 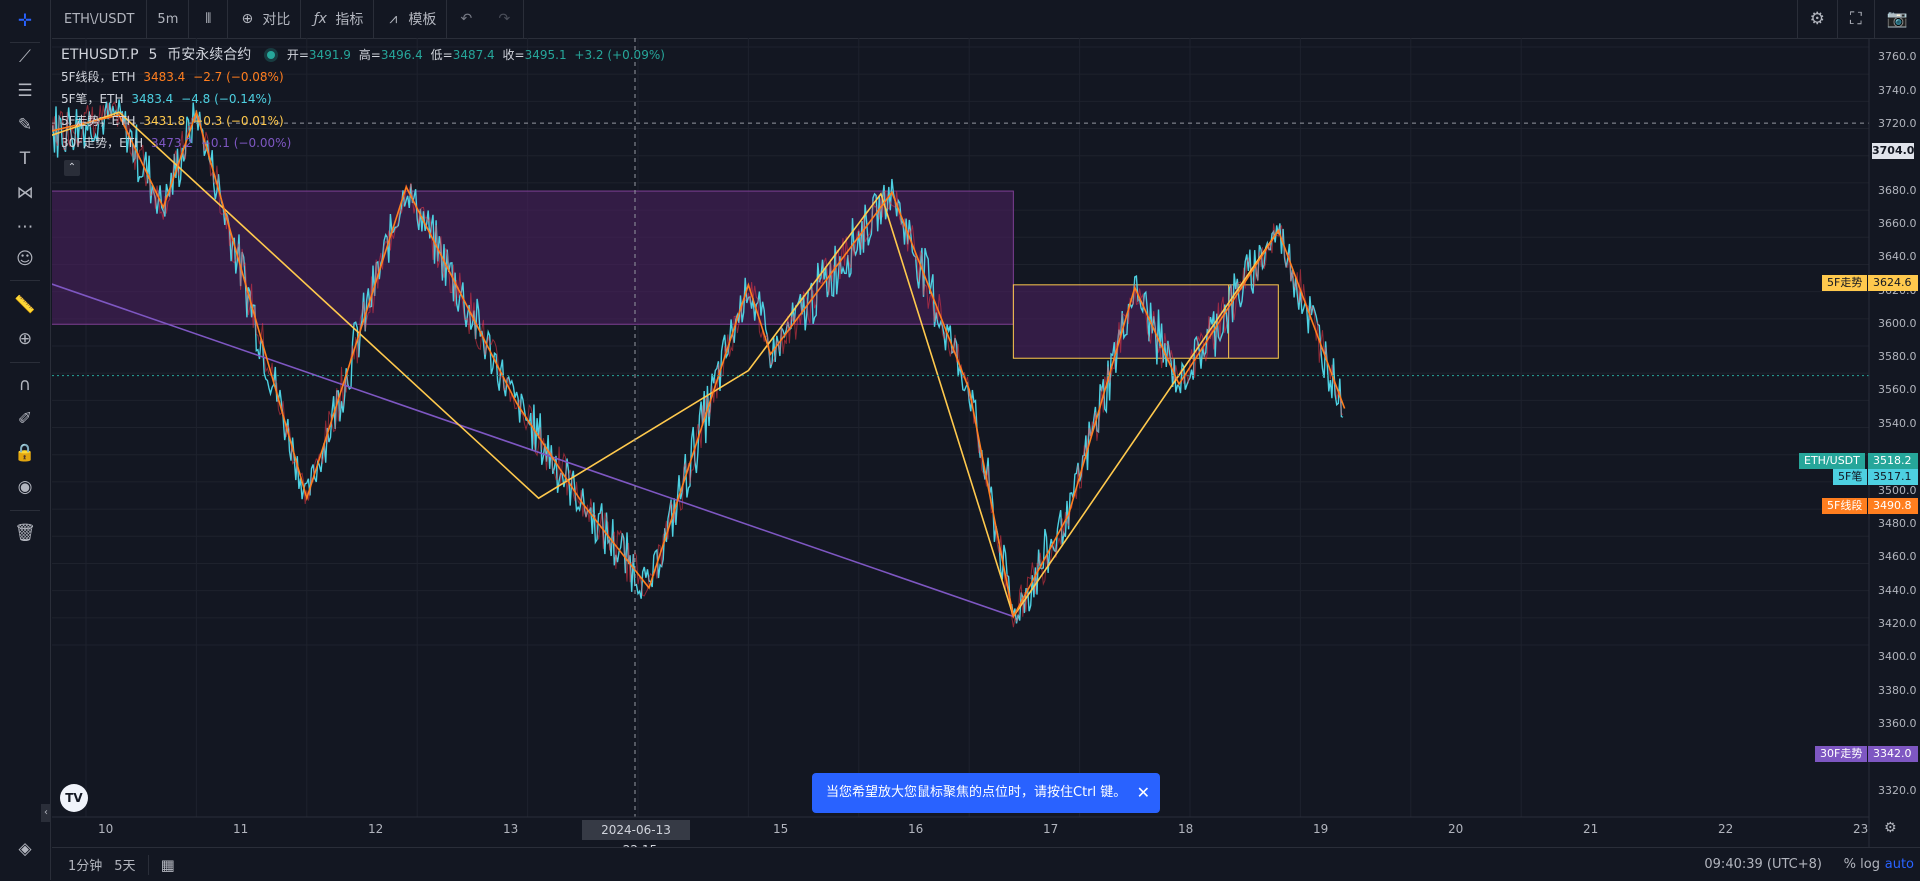 What do you see at coordinates (441, 55) in the screenshot?
I see `legend-low-label: 低=` at bounding box center [441, 55].